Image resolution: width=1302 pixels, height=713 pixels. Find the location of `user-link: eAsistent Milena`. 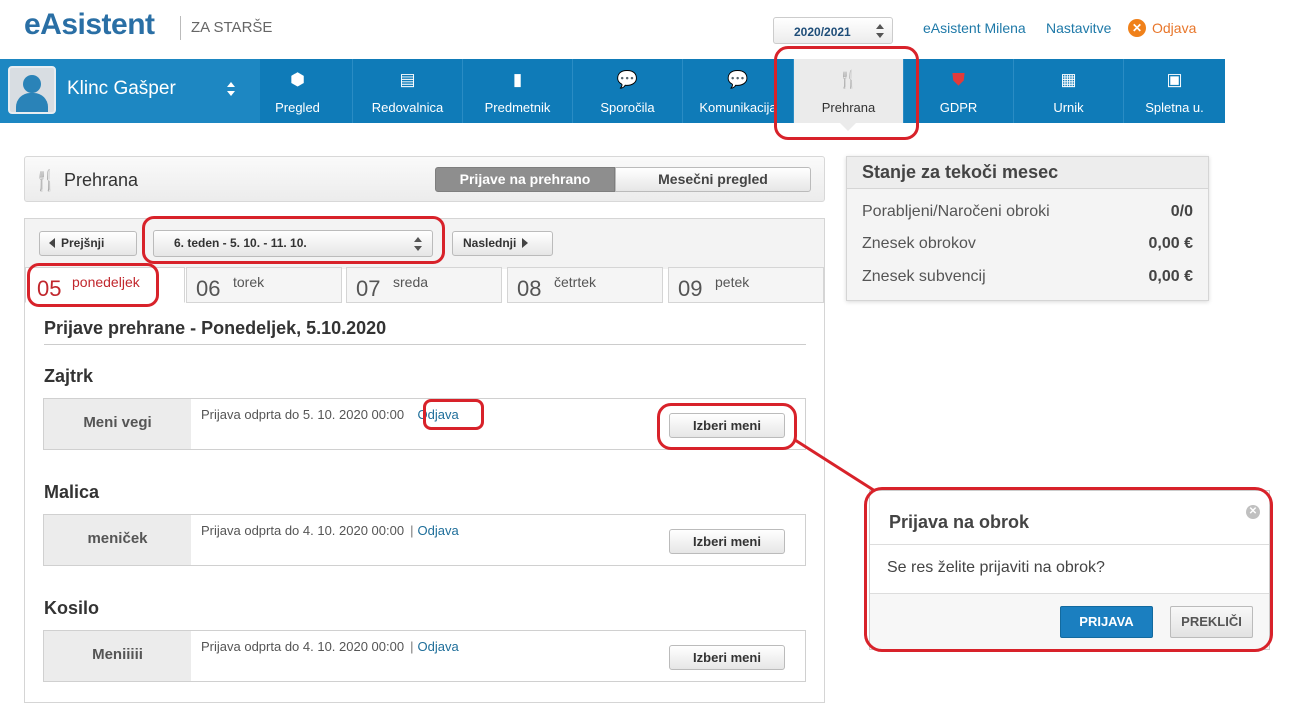

user-link: eAsistent Milena is located at coordinates (974, 28).